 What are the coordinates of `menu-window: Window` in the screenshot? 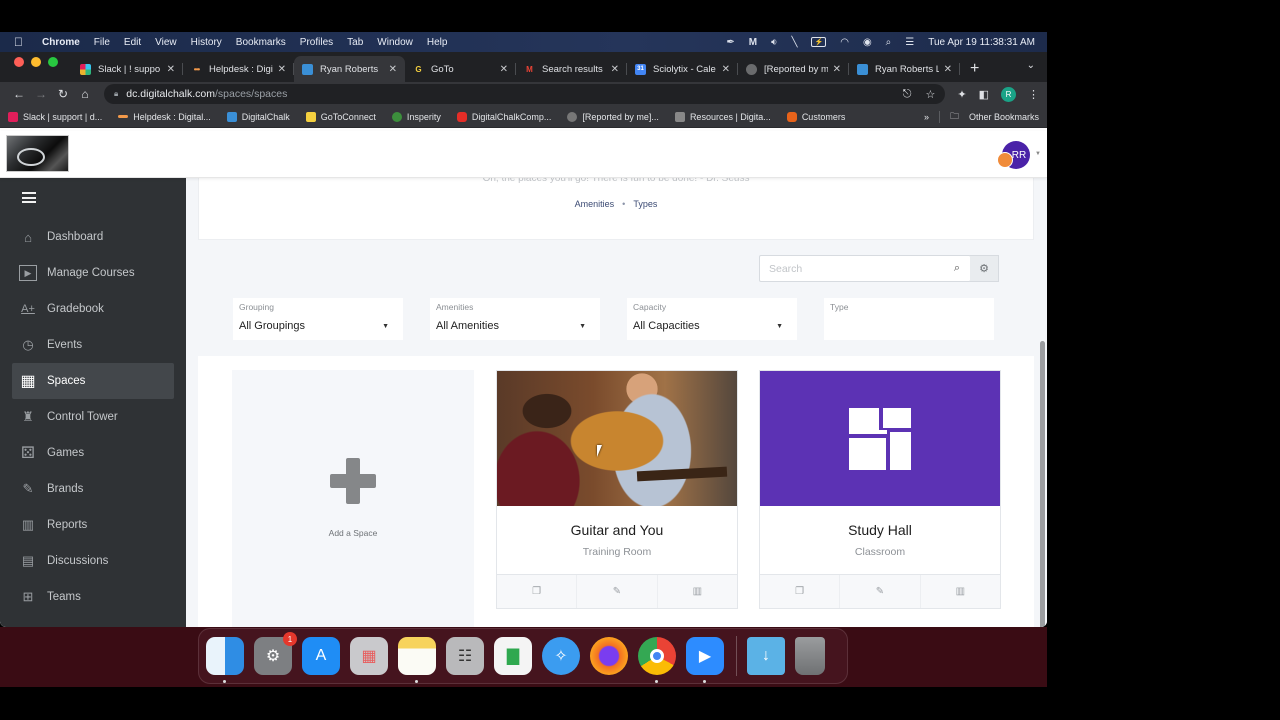 It's located at (395, 42).